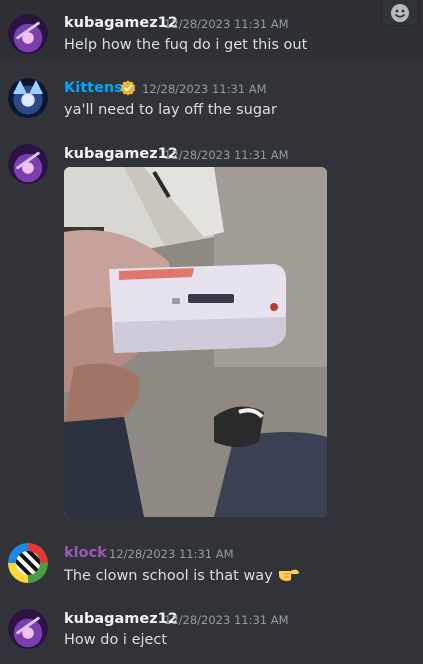  I want to click on message-text: The clown school is that way, so click(182, 575).